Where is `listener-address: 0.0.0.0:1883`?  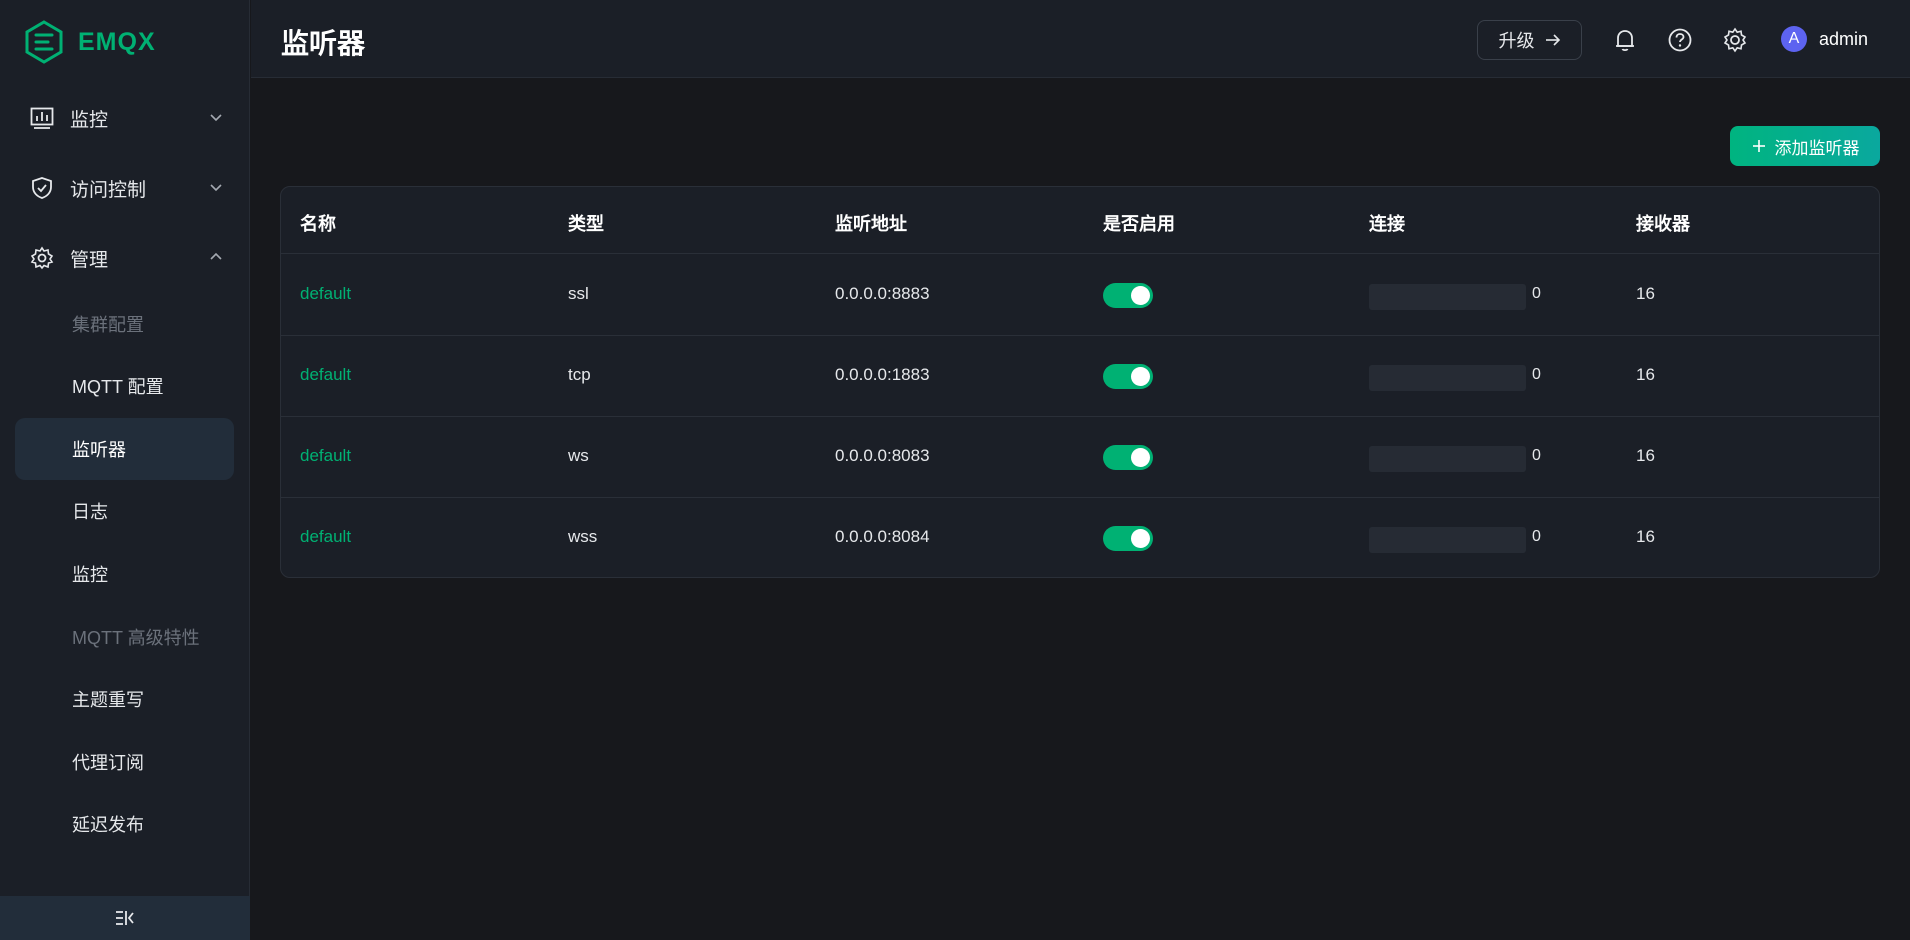 listener-address: 0.0.0.0:1883 is located at coordinates (882, 374).